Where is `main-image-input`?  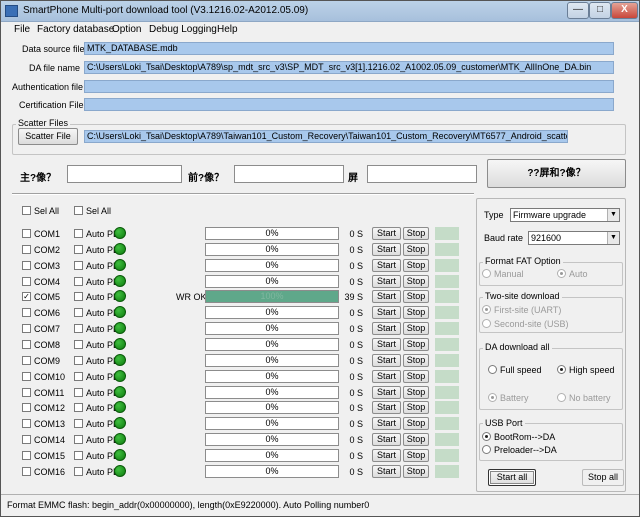
main-image-input is located at coordinates (124, 174).